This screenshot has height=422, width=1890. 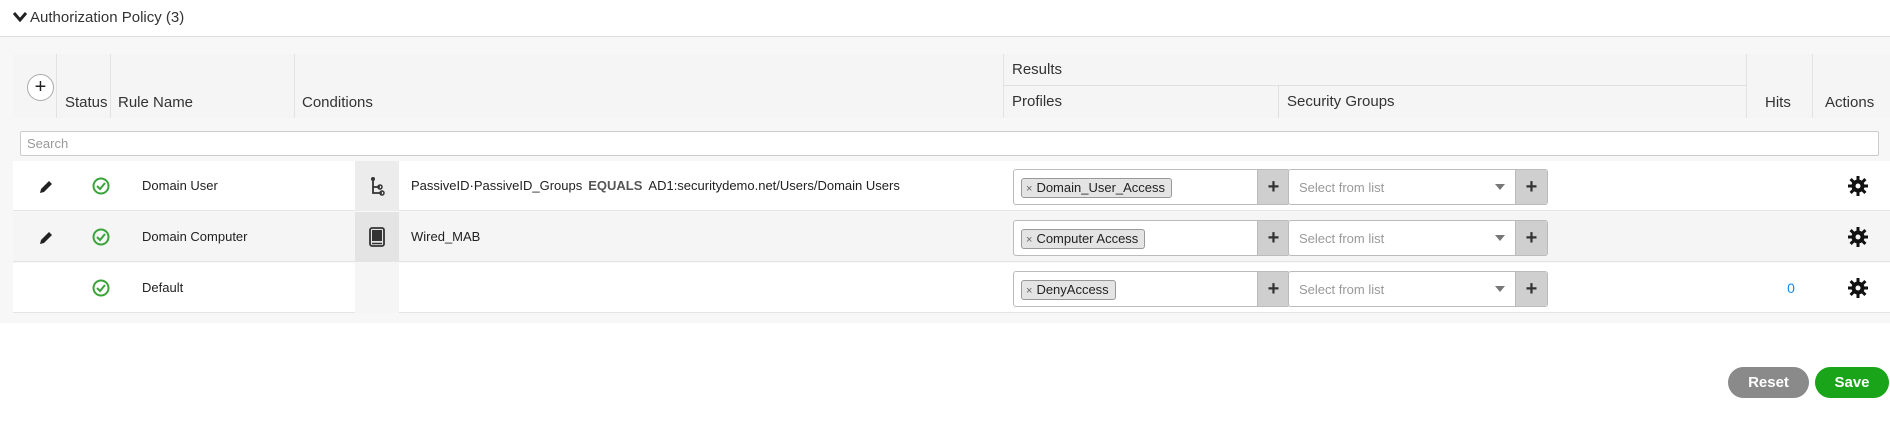 I want to click on results-column-header: Results Profiles Security Groups, so click(x=1275, y=86).